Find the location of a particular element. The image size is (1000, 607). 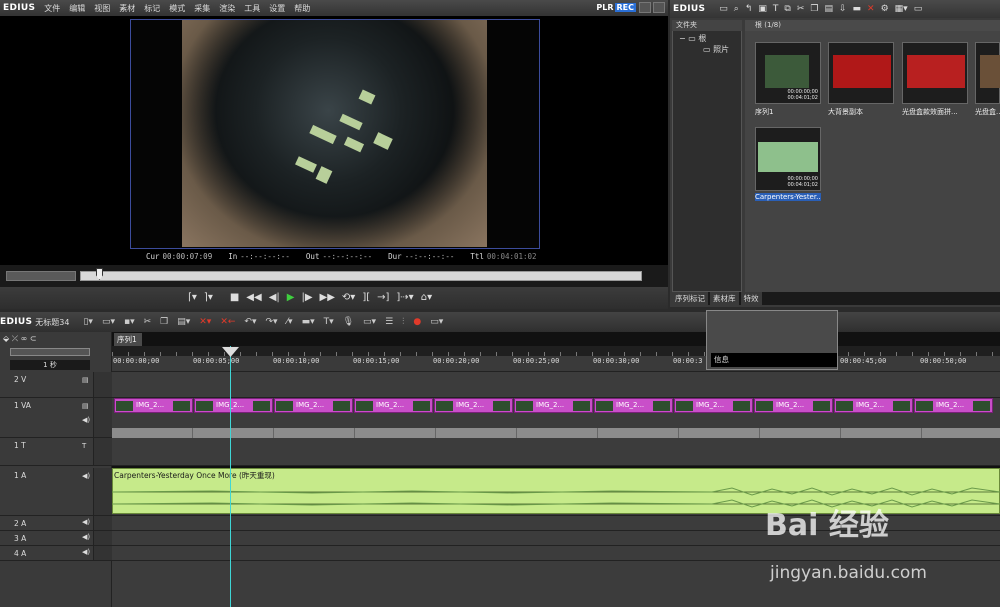

add-to-timeline-icon: ⇩ is located at coordinates (843, 9).